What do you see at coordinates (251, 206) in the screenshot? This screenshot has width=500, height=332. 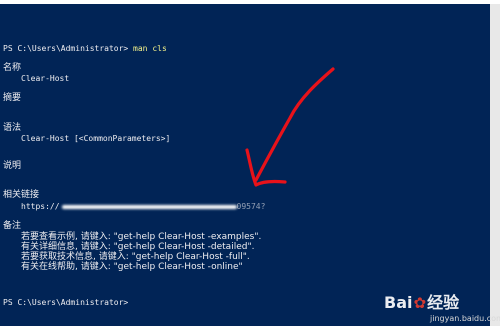 I see `related-link-tail: 09574?` at bounding box center [251, 206].